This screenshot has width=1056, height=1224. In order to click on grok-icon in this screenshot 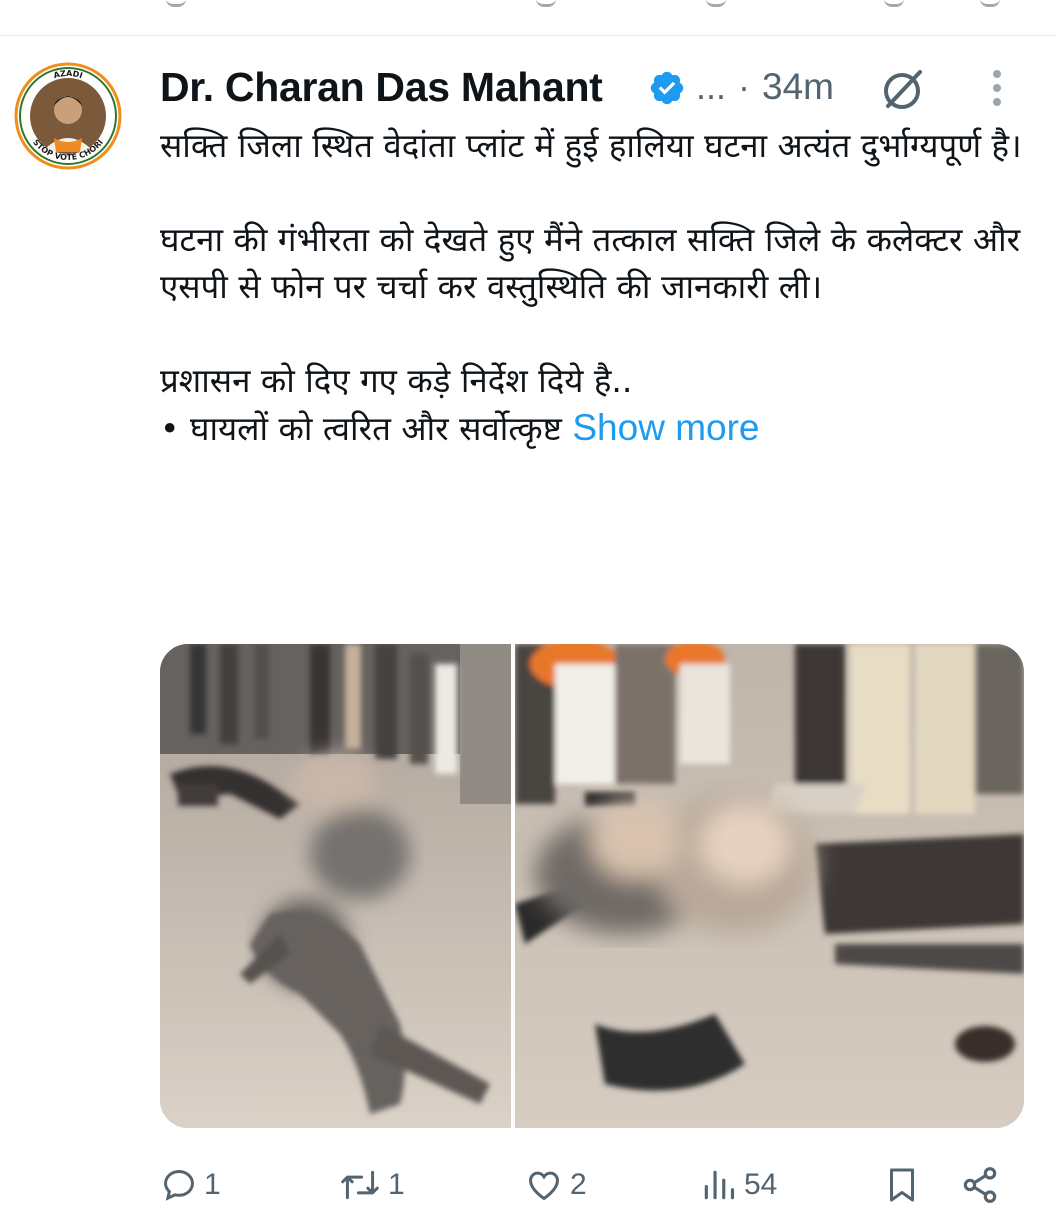, I will do `click(903, 89)`.